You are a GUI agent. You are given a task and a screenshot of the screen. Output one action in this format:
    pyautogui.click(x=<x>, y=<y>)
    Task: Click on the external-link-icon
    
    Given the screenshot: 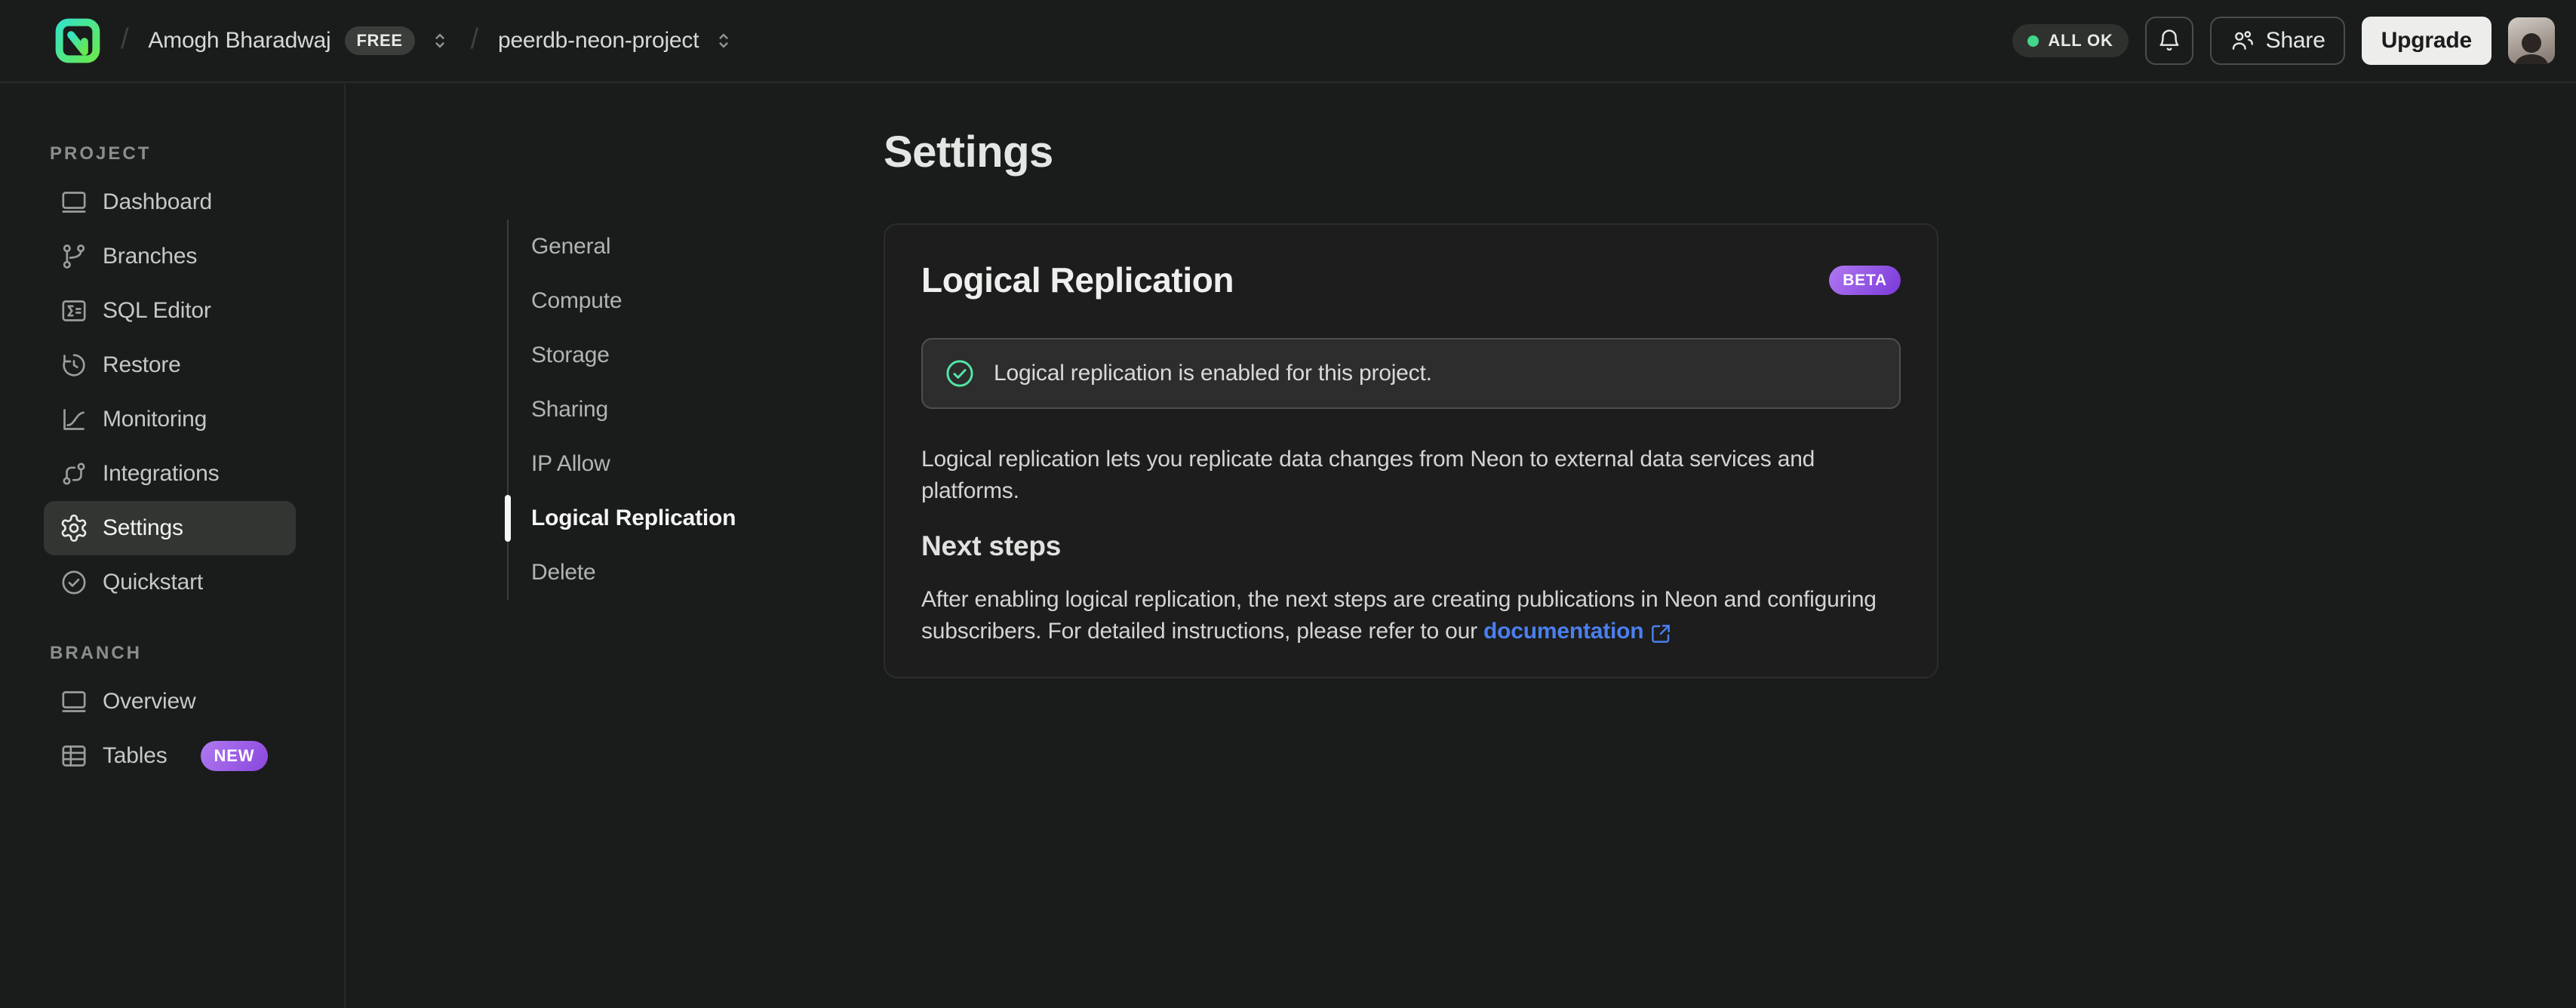 What is the action you would take?
    pyautogui.click(x=1660, y=631)
    